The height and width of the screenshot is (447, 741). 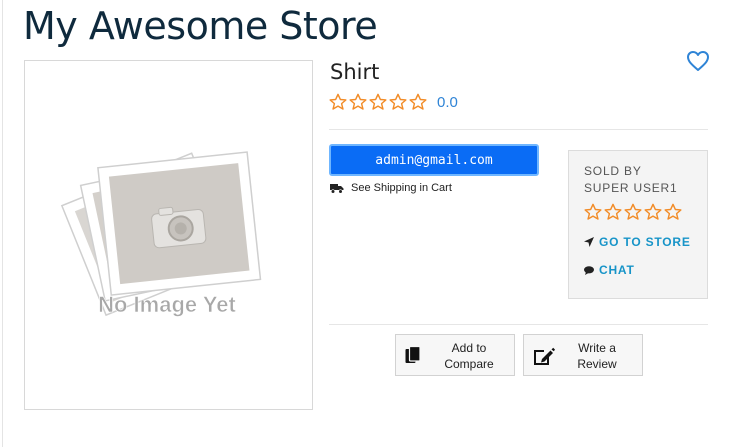 What do you see at coordinates (613, 171) in the screenshot?
I see `sold-by-label: SOLD BY` at bounding box center [613, 171].